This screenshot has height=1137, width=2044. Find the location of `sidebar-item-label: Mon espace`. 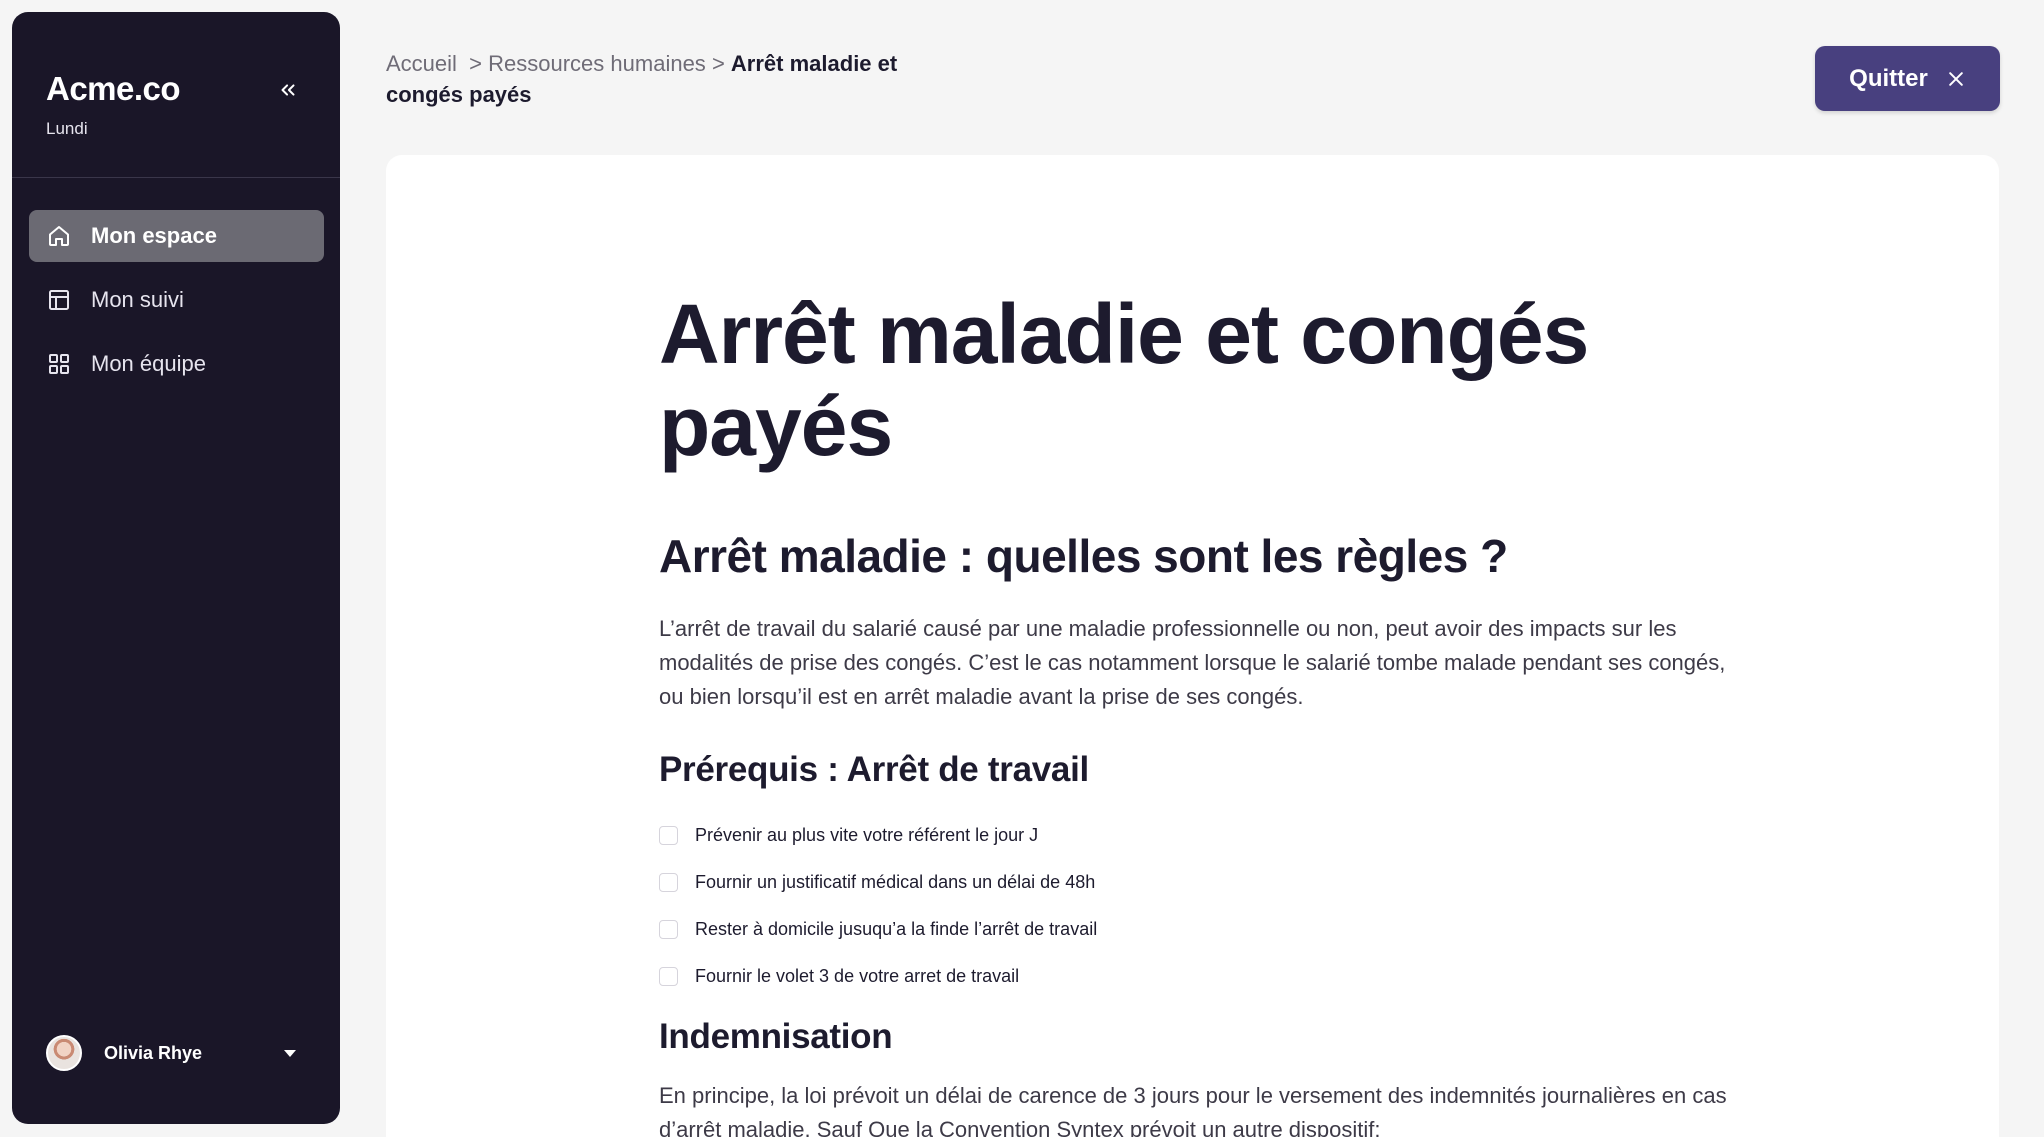

sidebar-item-label: Mon espace is located at coordinates (154, 235).